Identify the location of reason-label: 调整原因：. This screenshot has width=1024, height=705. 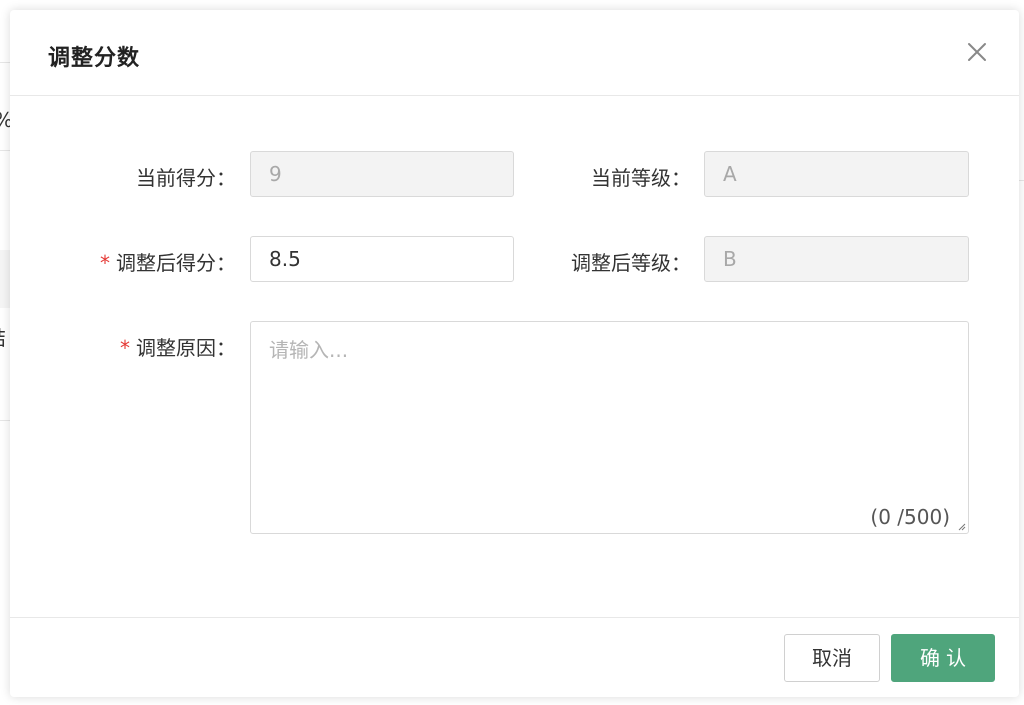
(186, 348).